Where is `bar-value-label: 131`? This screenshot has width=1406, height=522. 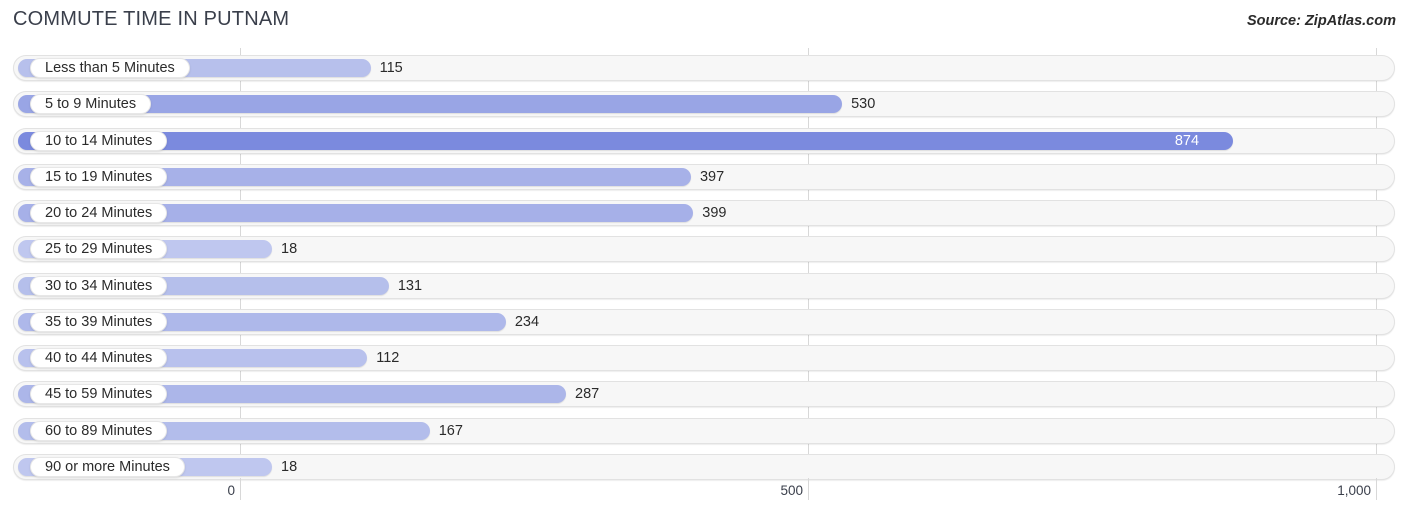
bar-value-label: 131 is located at coordinates (410, 285).